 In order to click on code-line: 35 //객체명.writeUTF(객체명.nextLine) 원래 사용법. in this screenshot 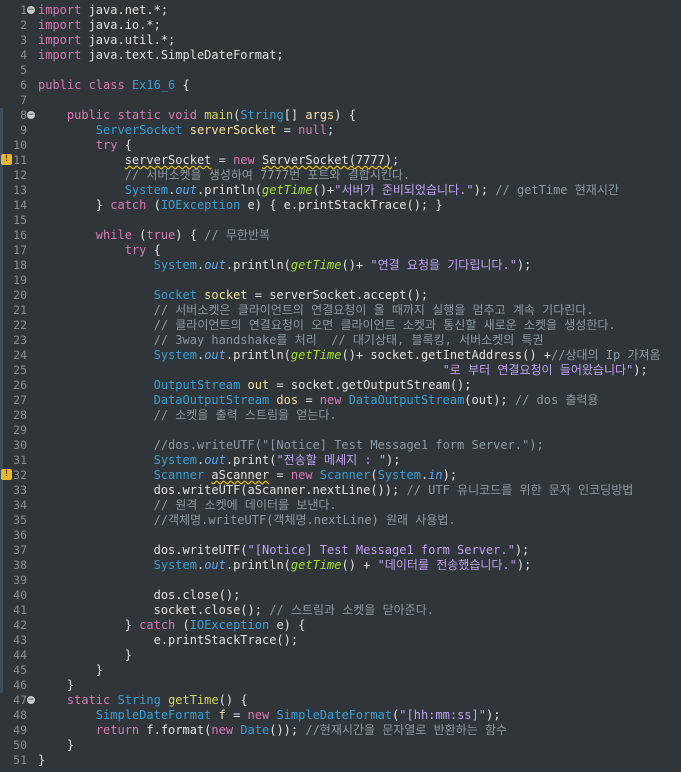, I will do `click(340, 520)`.